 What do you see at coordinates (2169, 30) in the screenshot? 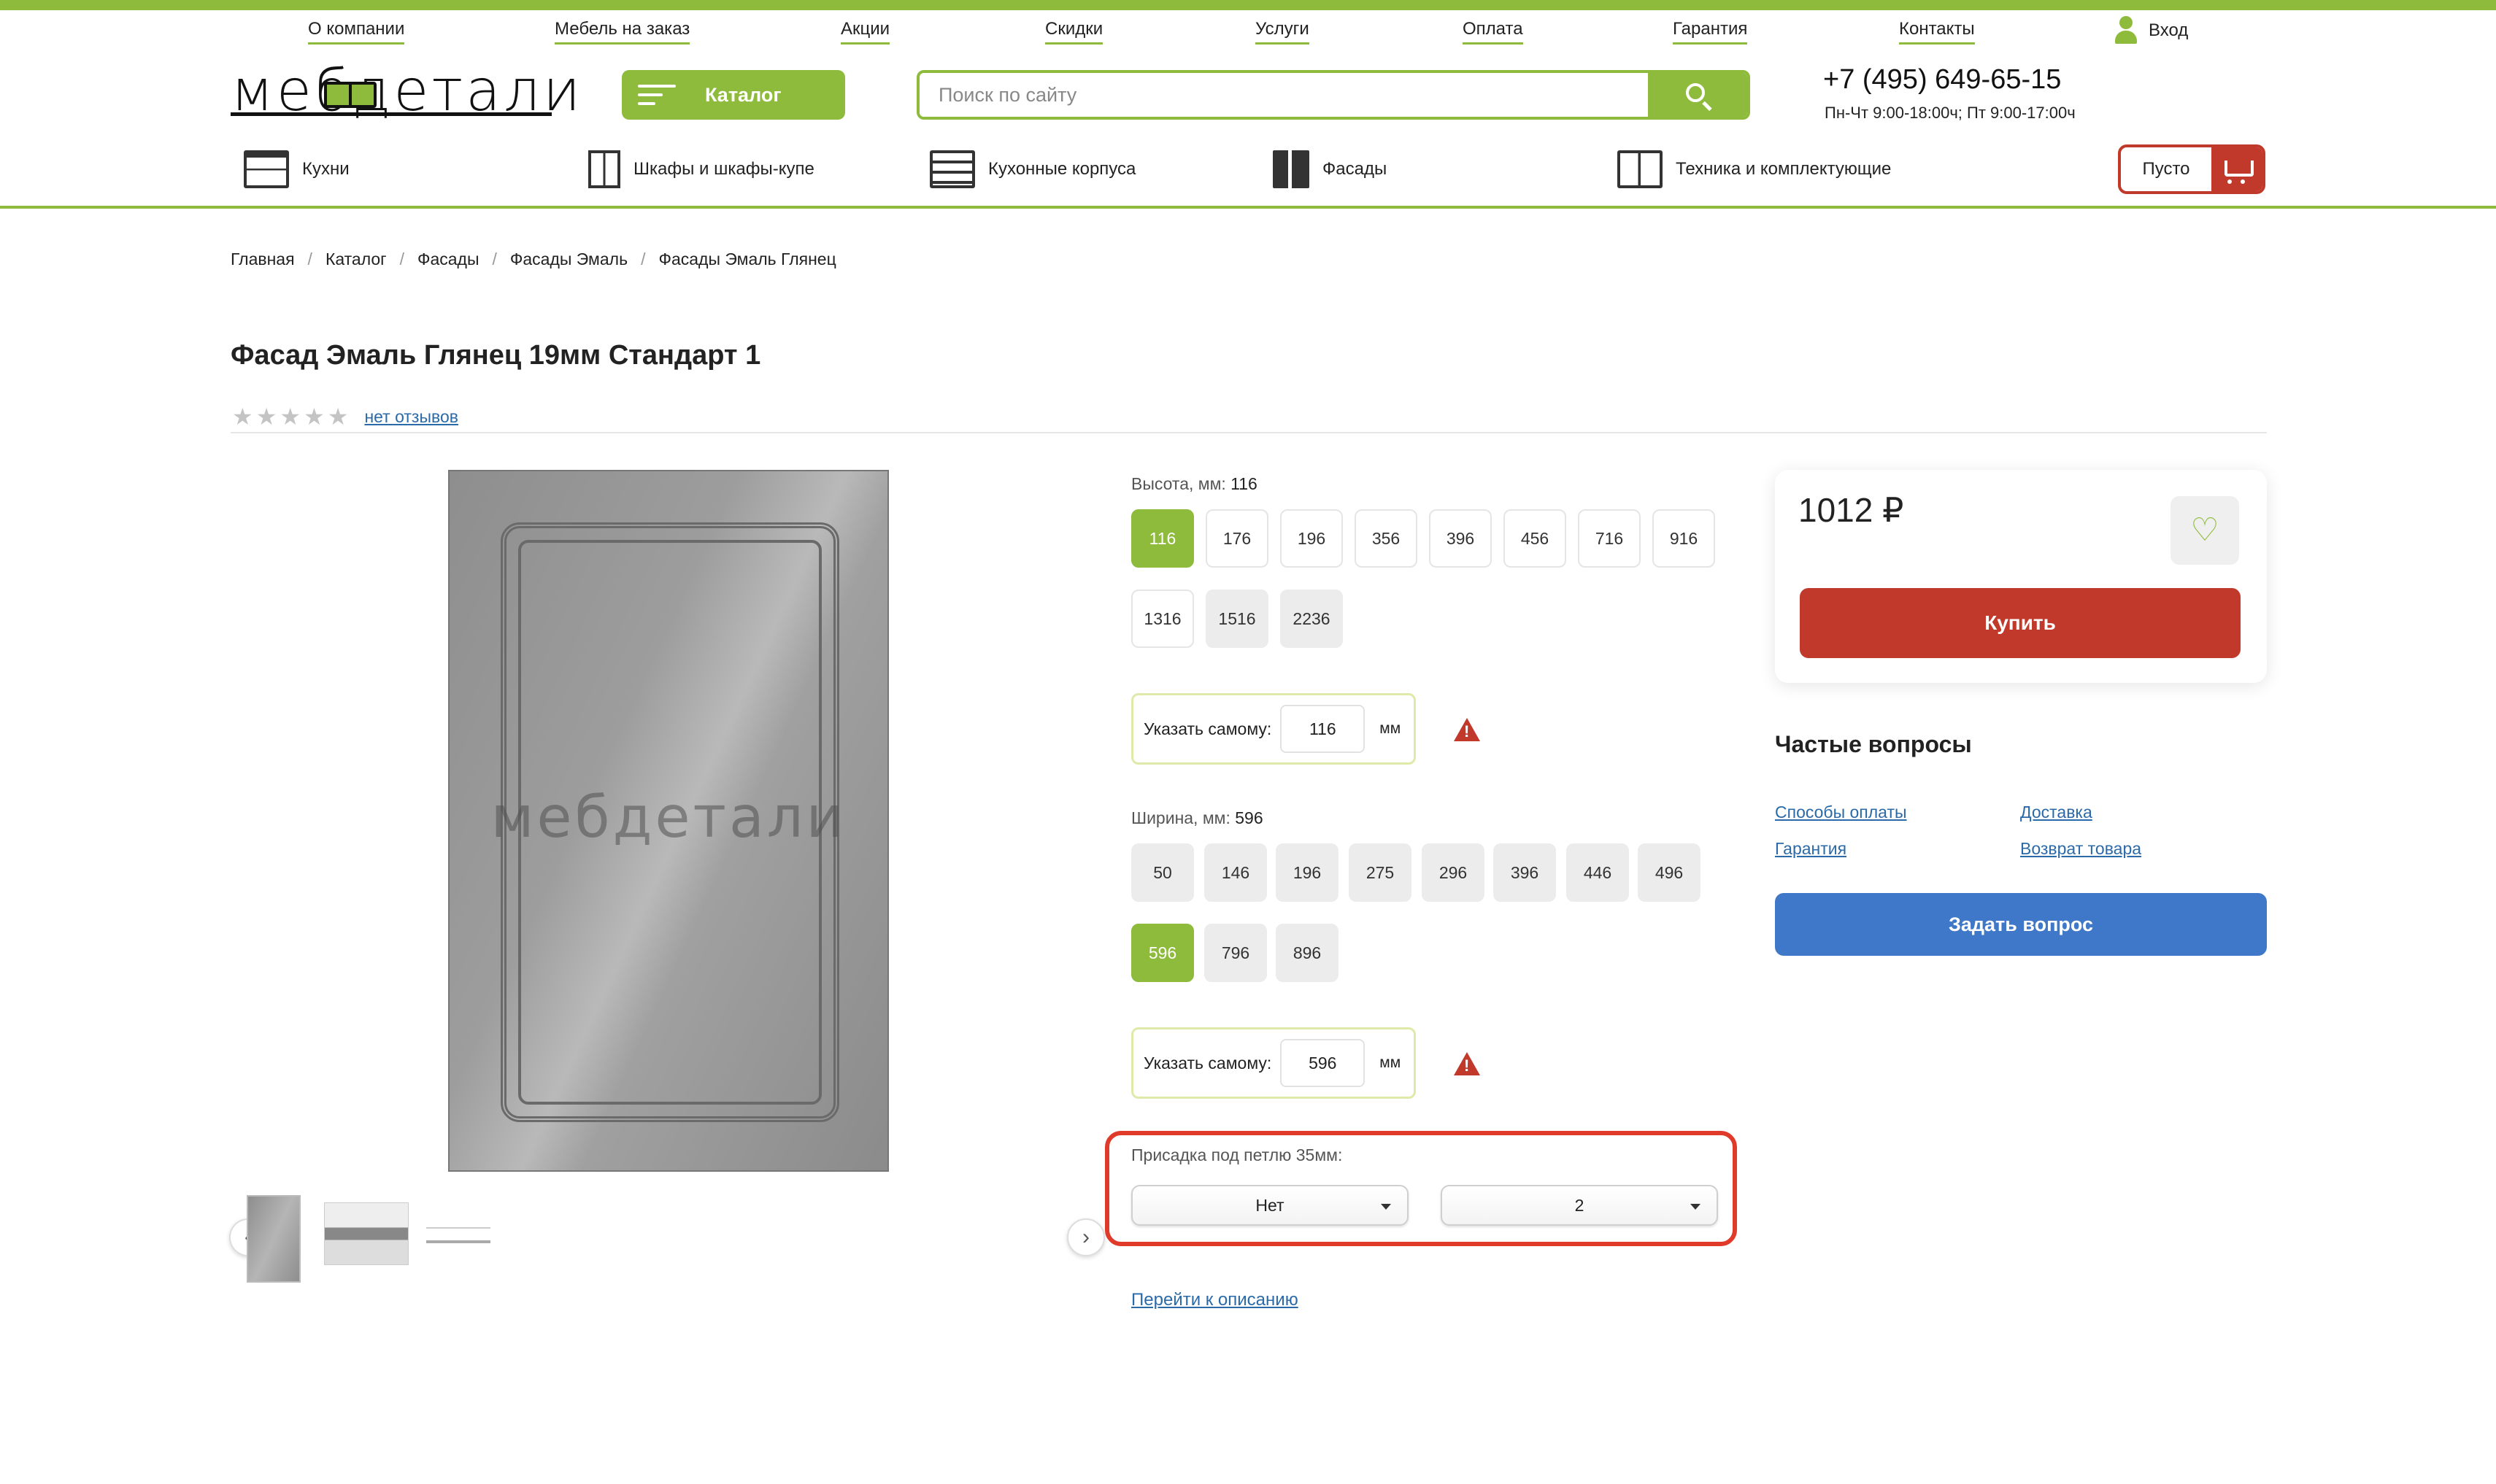
I see `login-label: Вход` at bounding box center [2169, 30].